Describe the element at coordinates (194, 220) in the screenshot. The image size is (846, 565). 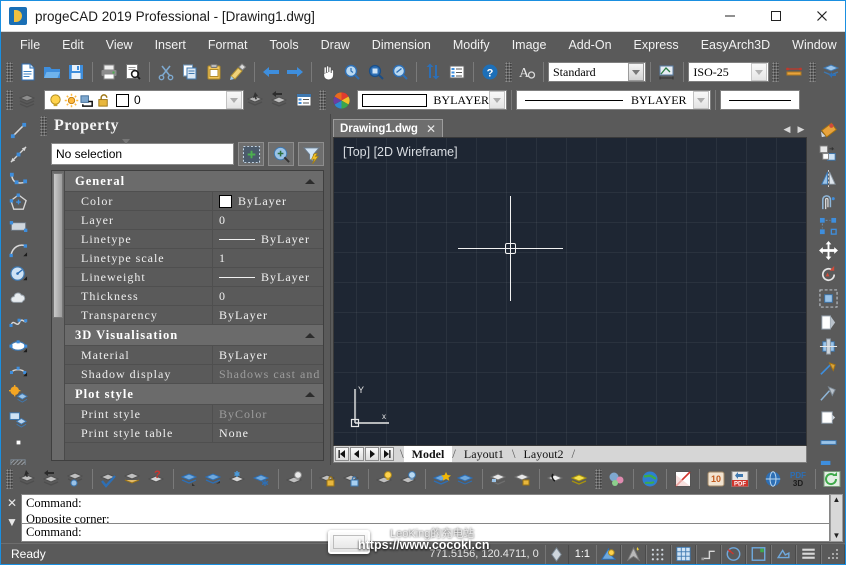
I see `property-row-layer: Layer 0` at that location.